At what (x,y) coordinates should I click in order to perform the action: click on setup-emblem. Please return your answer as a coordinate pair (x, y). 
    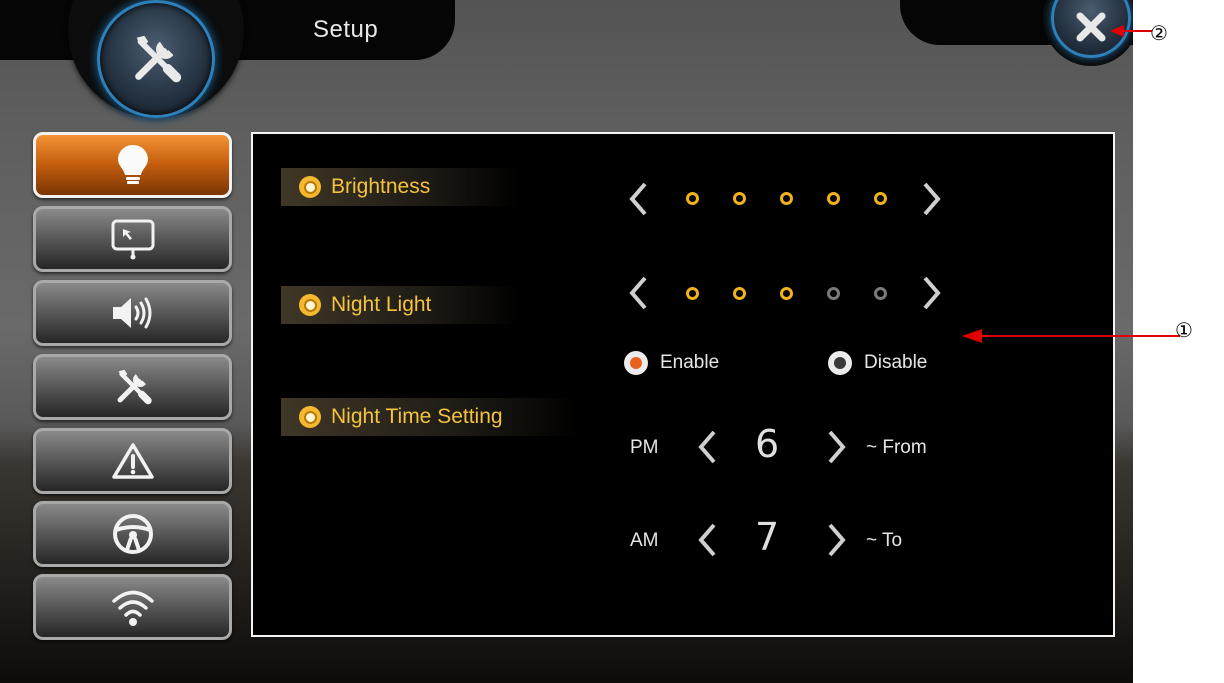
    Looking at the image, I should click on (156, 59).